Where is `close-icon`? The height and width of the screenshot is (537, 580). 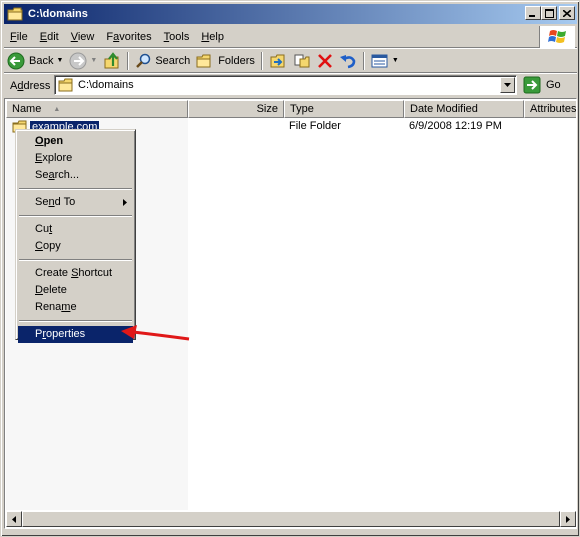 close-icon is located at coordinates (567, 13).